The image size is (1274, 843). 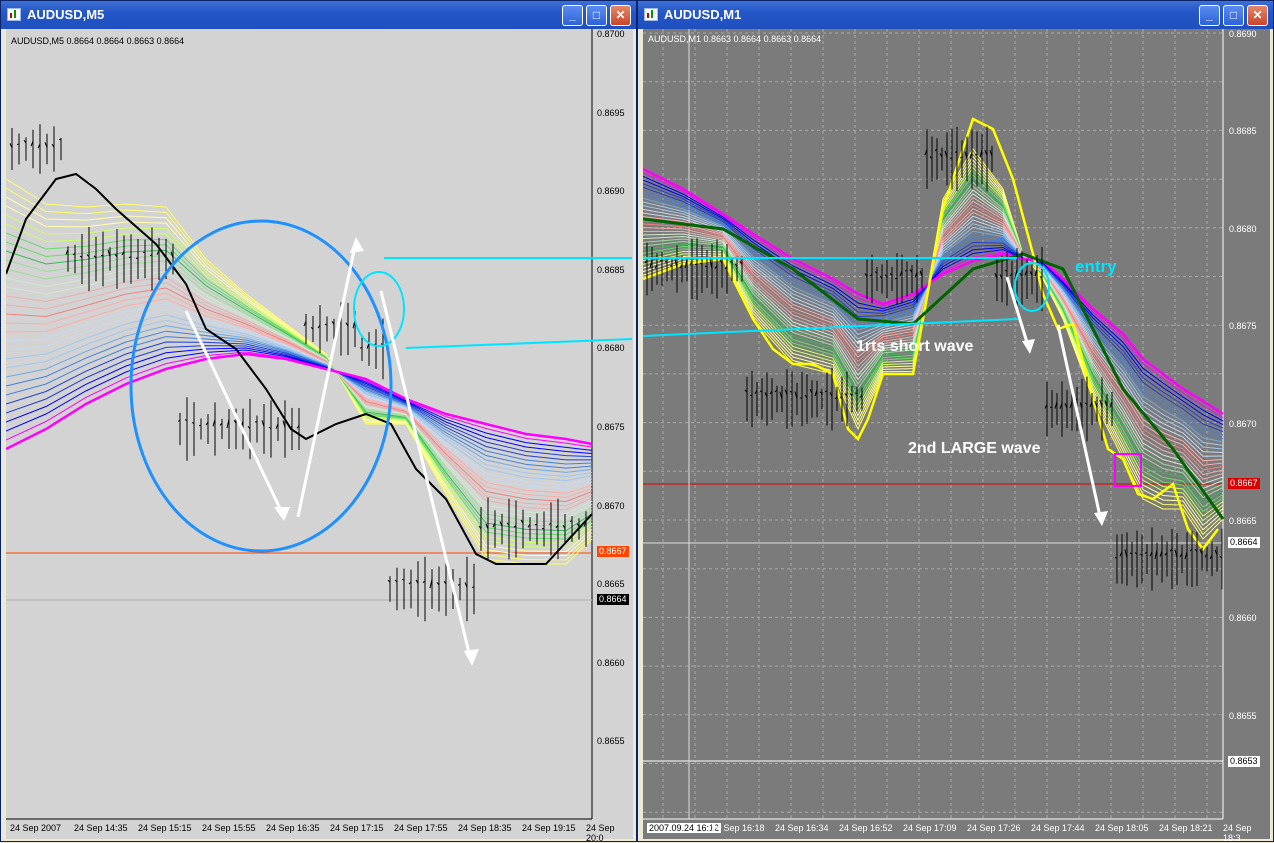 I want to click on time-tick-label: 24 Sep 16:35, so click(x=293, y=828).